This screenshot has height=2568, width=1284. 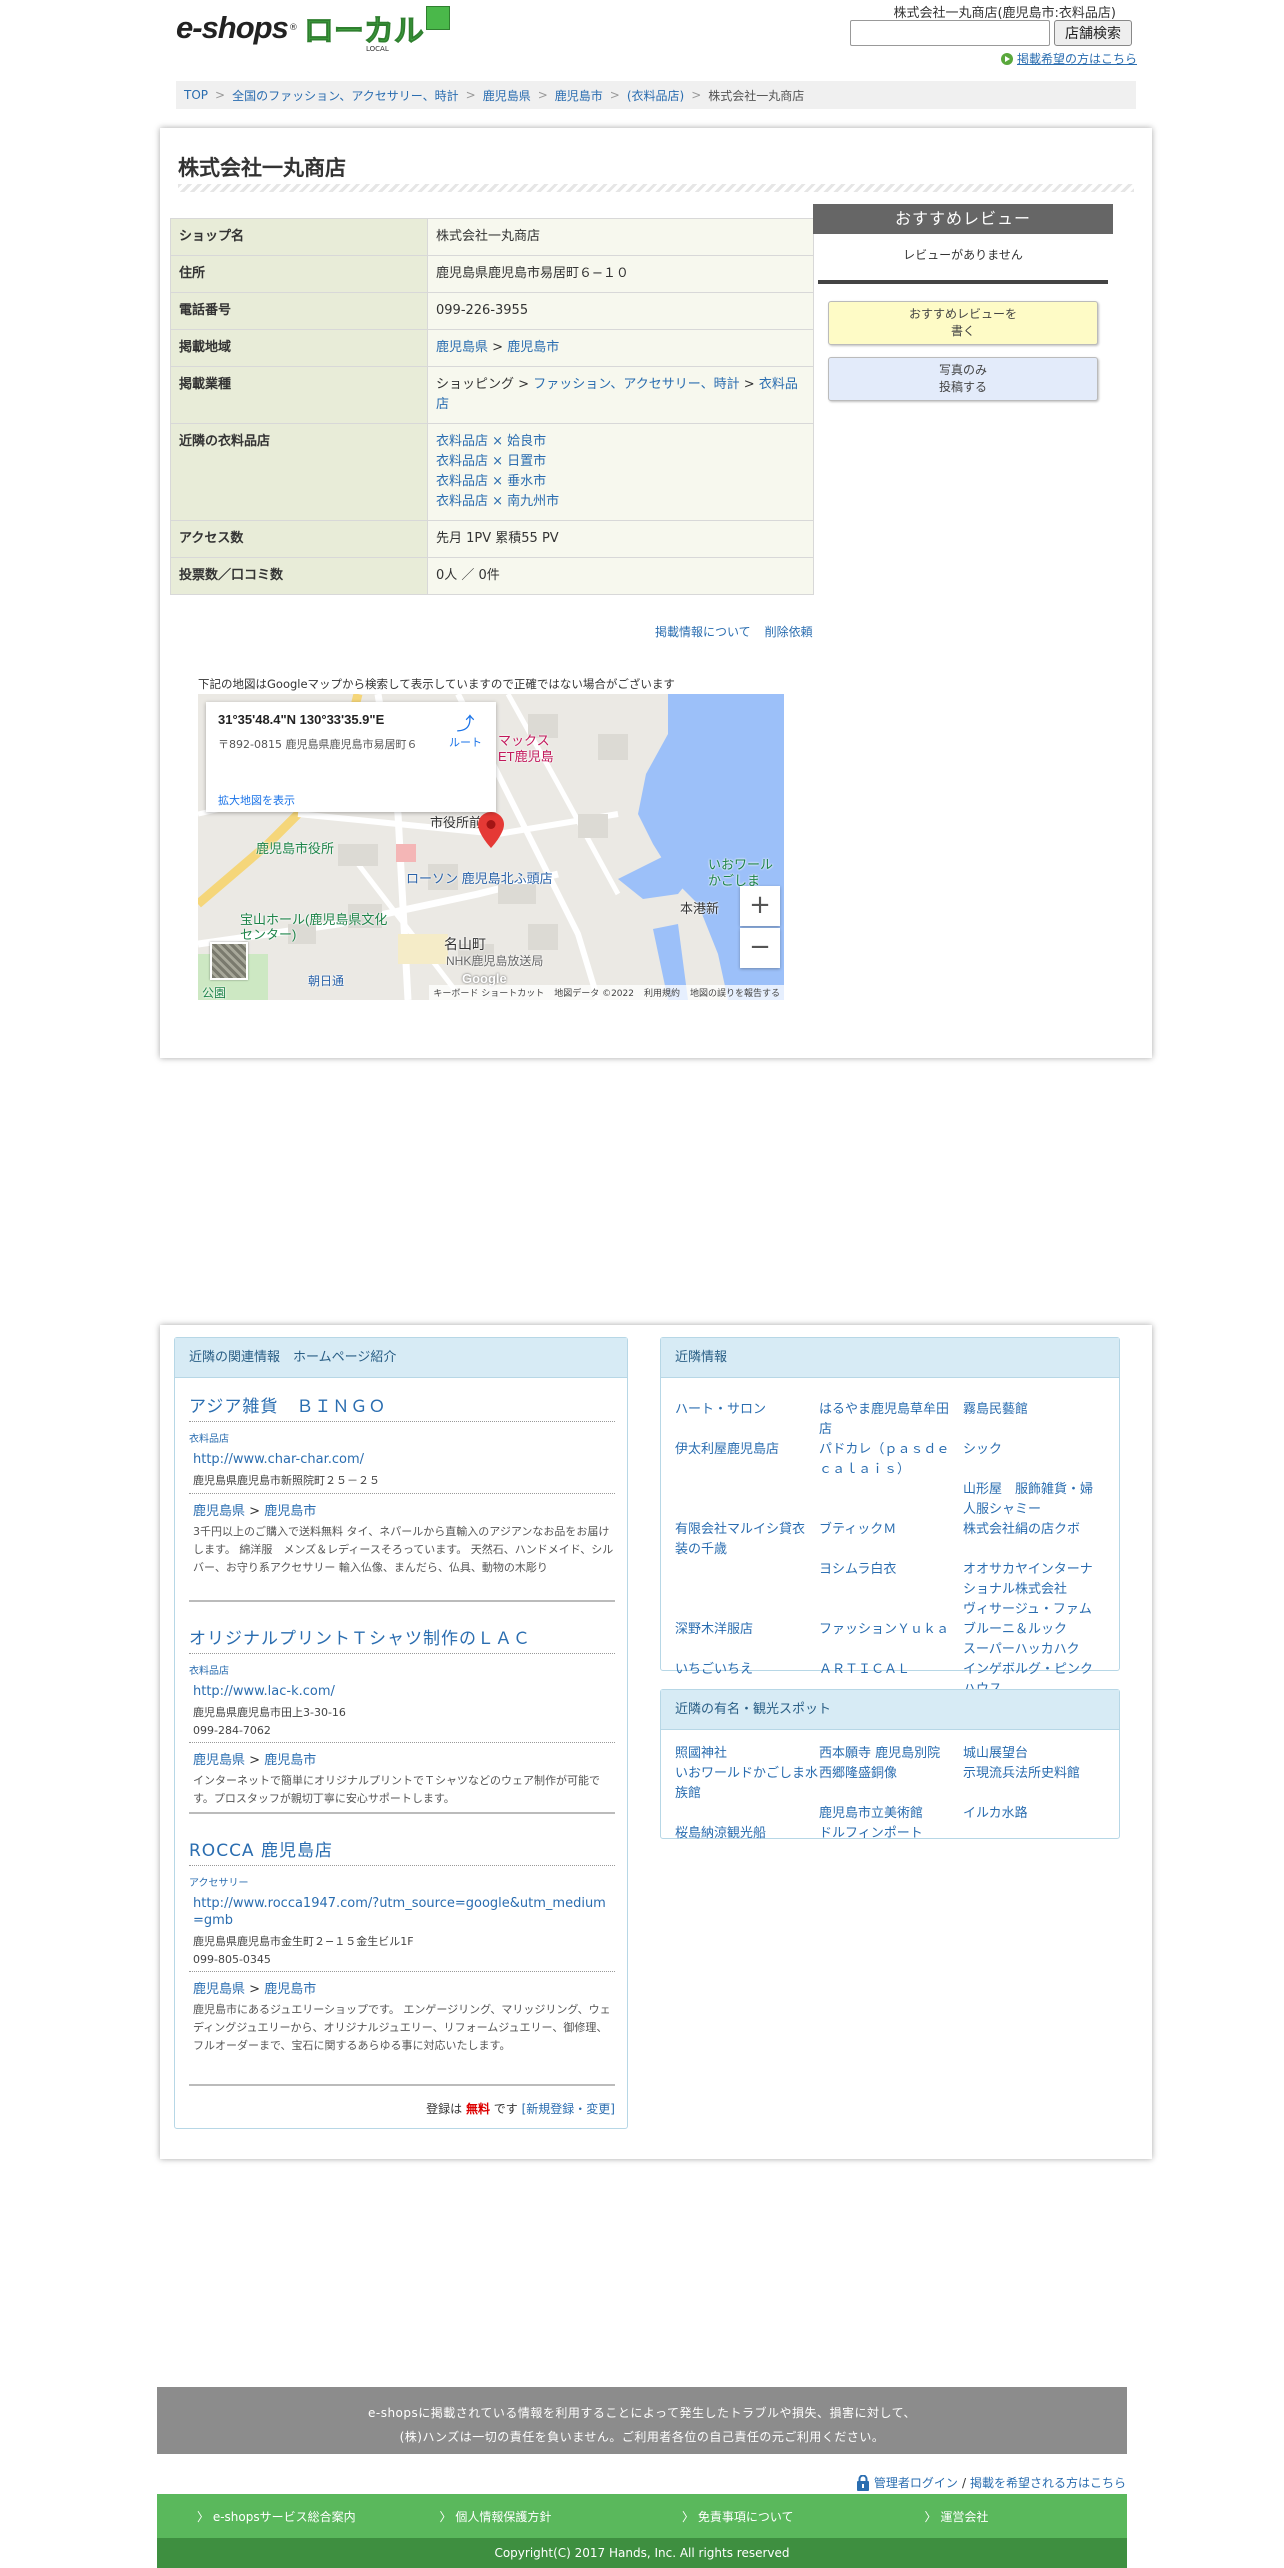 I want to click on nearby-shop-link: 株式会社絹の店クボ, so click(x=1035, y=1540).